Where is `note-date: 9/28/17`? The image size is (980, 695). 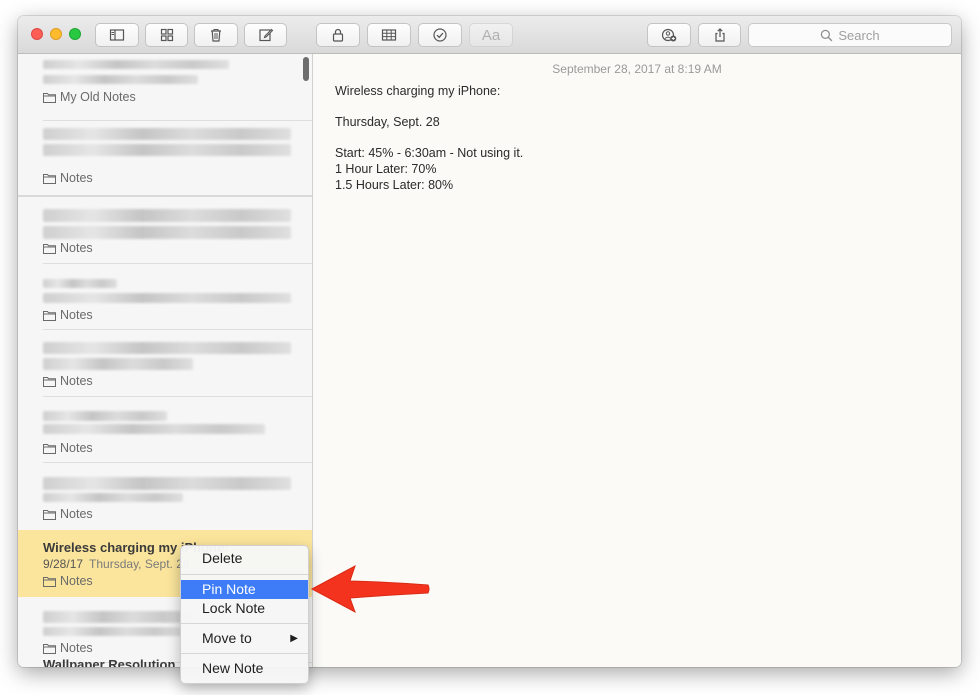
note-date: 9/28/17 is located at coordinates (63, 564).